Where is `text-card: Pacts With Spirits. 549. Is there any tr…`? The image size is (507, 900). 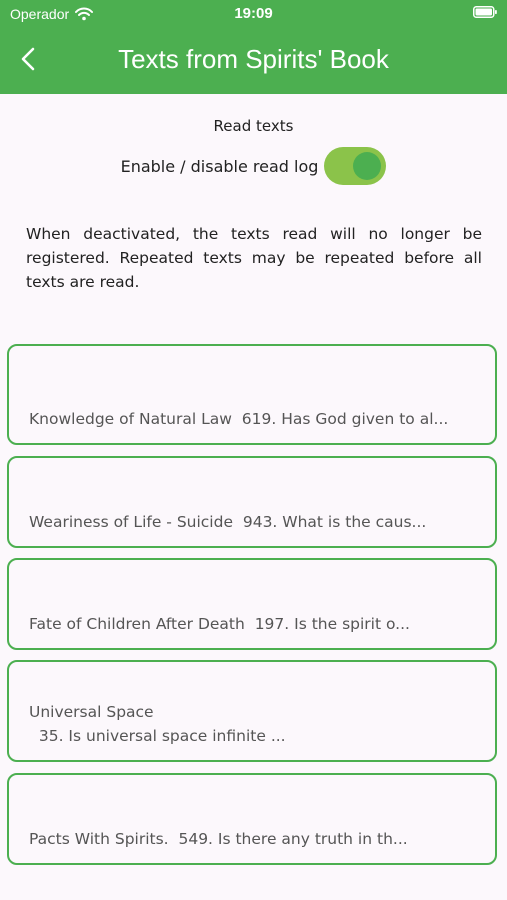
text-card: Pacts With Spirits. 549. Is there any tr… is located at coordinates (252, 819).